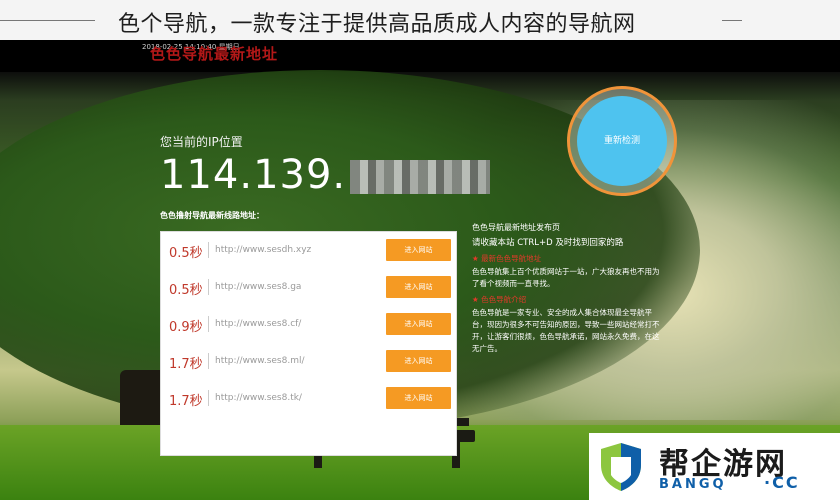 This screenshot has width=840, height=500. I want to click on link-url: http://www.ses8.tk/, so click(258, 398).